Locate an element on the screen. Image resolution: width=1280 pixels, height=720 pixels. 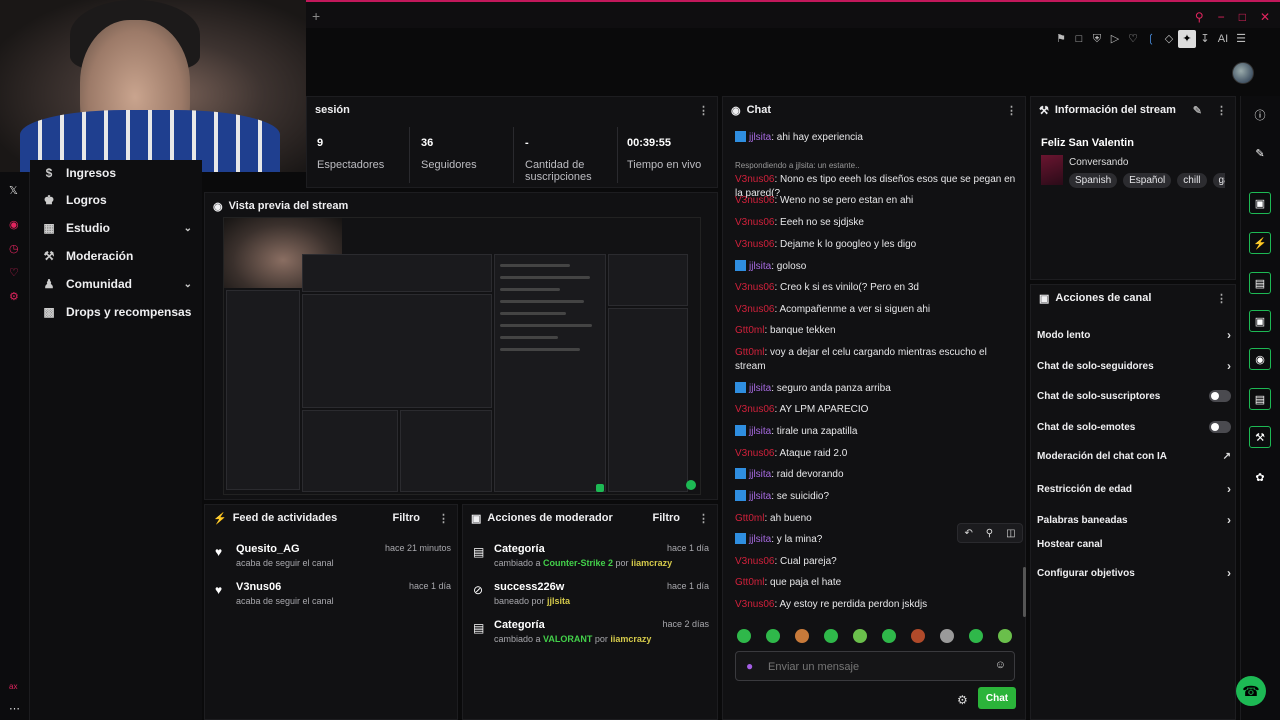
action-followers-only: Chat de solo-seguidores › is located at coordinates (1134, 366).